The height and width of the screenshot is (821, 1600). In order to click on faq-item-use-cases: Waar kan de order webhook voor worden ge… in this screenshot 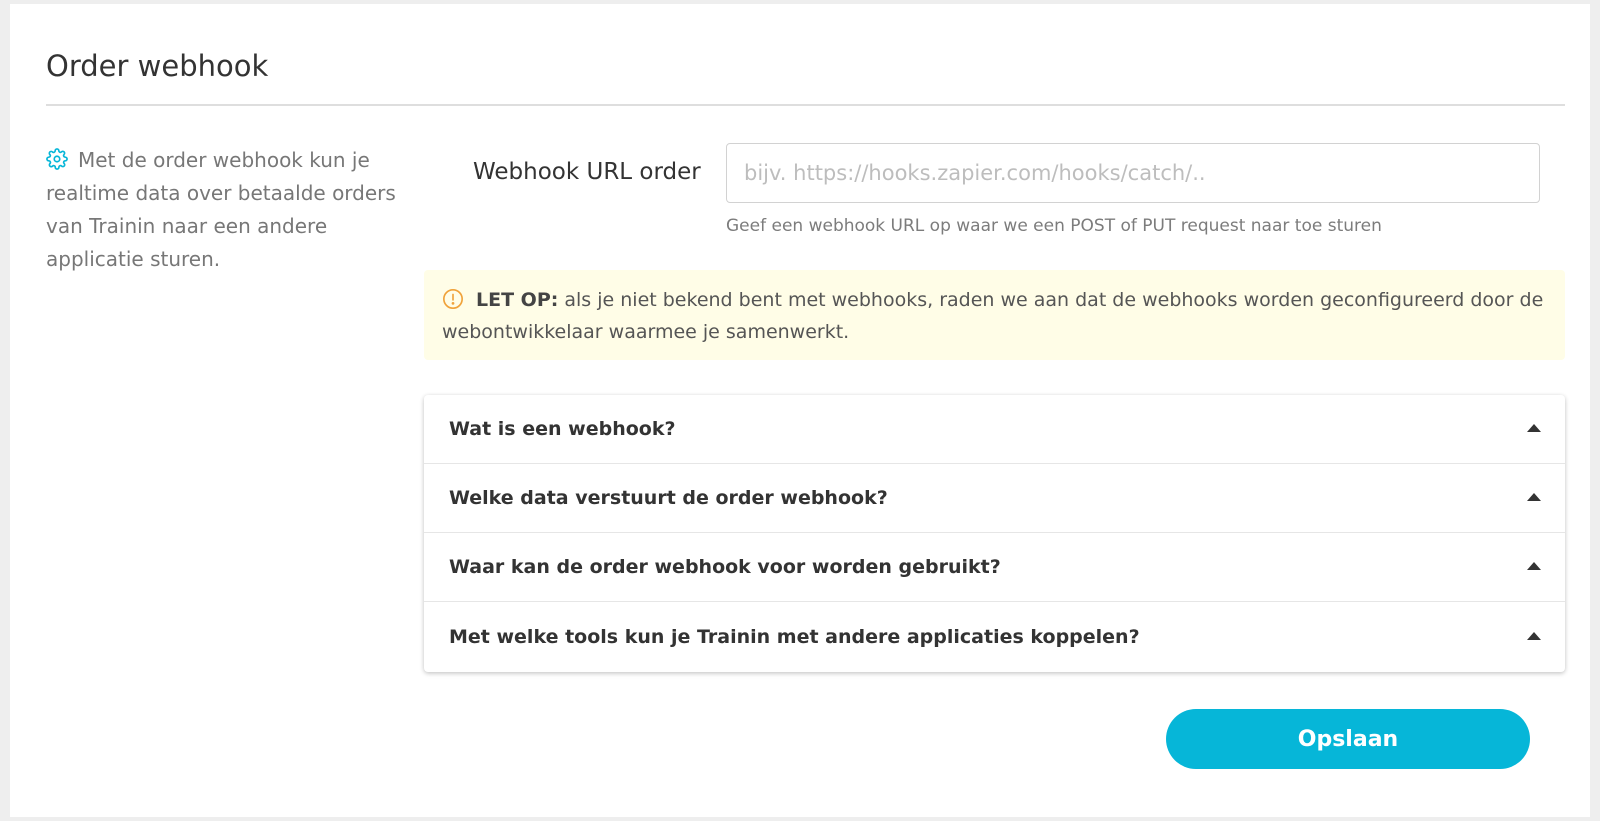, I will do `click(994, 567)`.